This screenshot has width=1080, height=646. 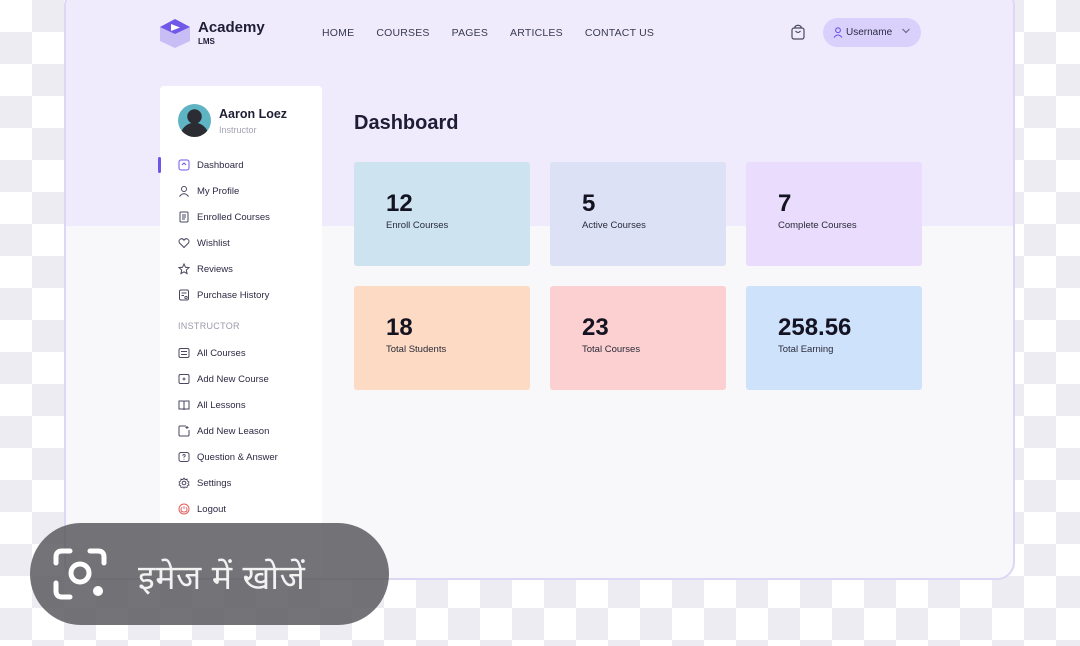 What do you see at coordinates (184, 353) in the screenshot?
I see `list-icon` at bounding box center [184, 353].